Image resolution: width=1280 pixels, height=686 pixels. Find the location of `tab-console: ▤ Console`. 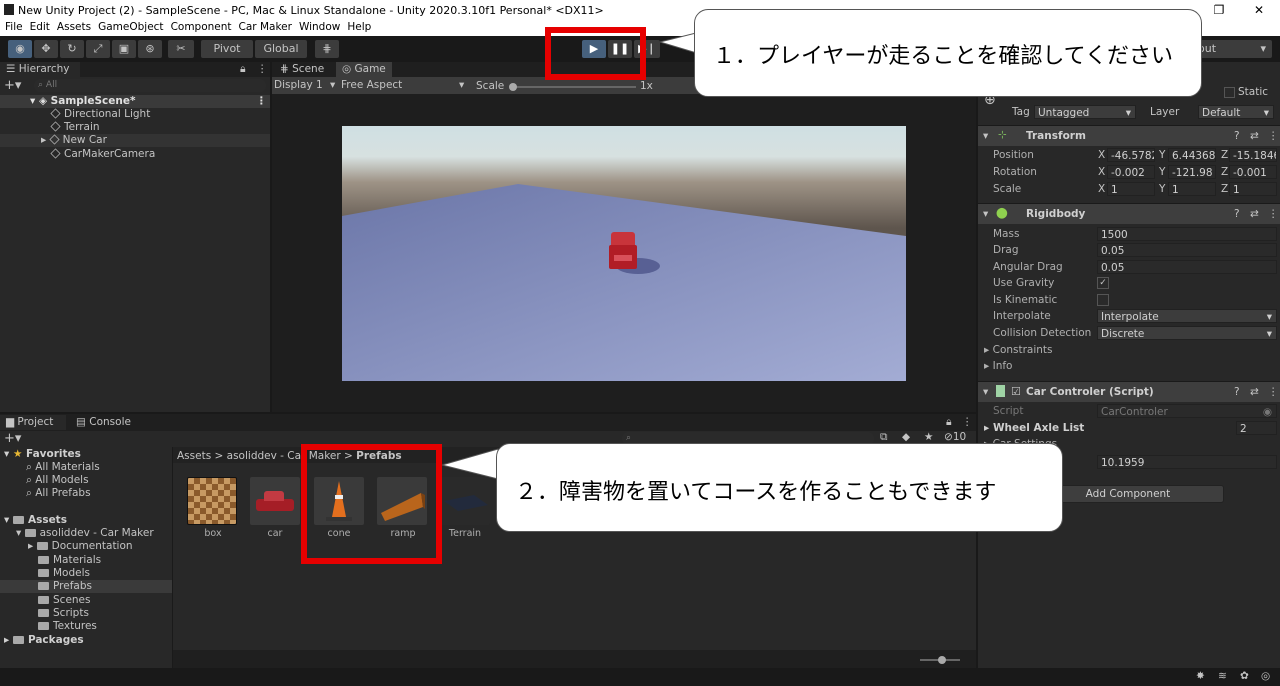

tab-console: ▤ Console is located at coordinates (103, 422).